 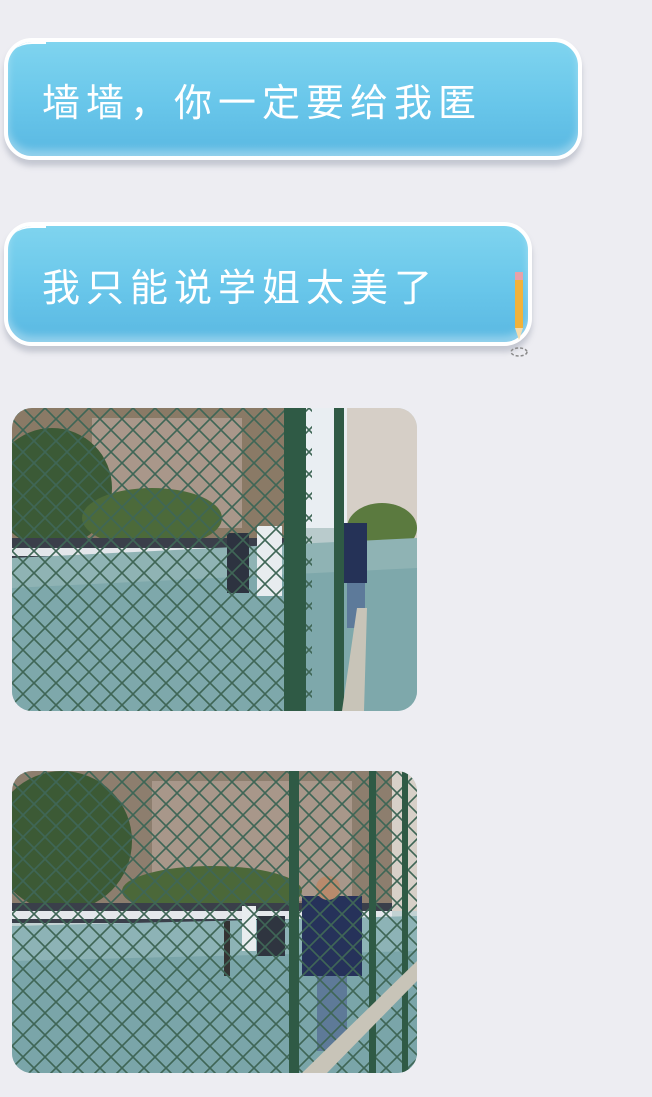 What do you see at coordinates (262, 102) in the screenshot?
I see `message-text: 墙墙，你一定要给我匿` at bounding box center [262, 102].